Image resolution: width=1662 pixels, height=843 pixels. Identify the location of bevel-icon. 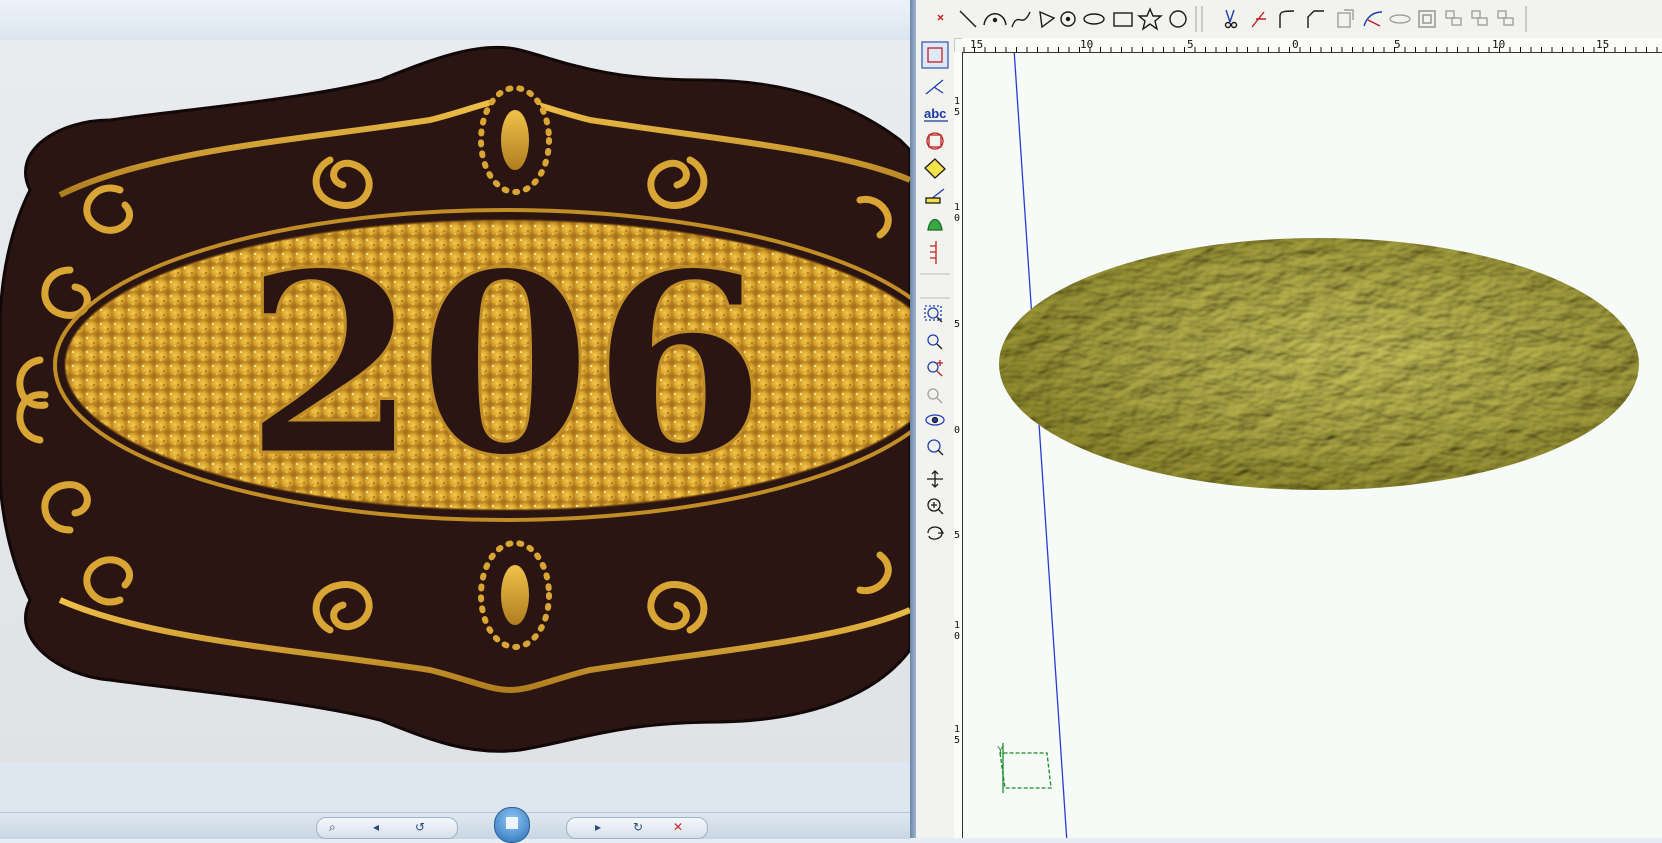
(1373, 19).